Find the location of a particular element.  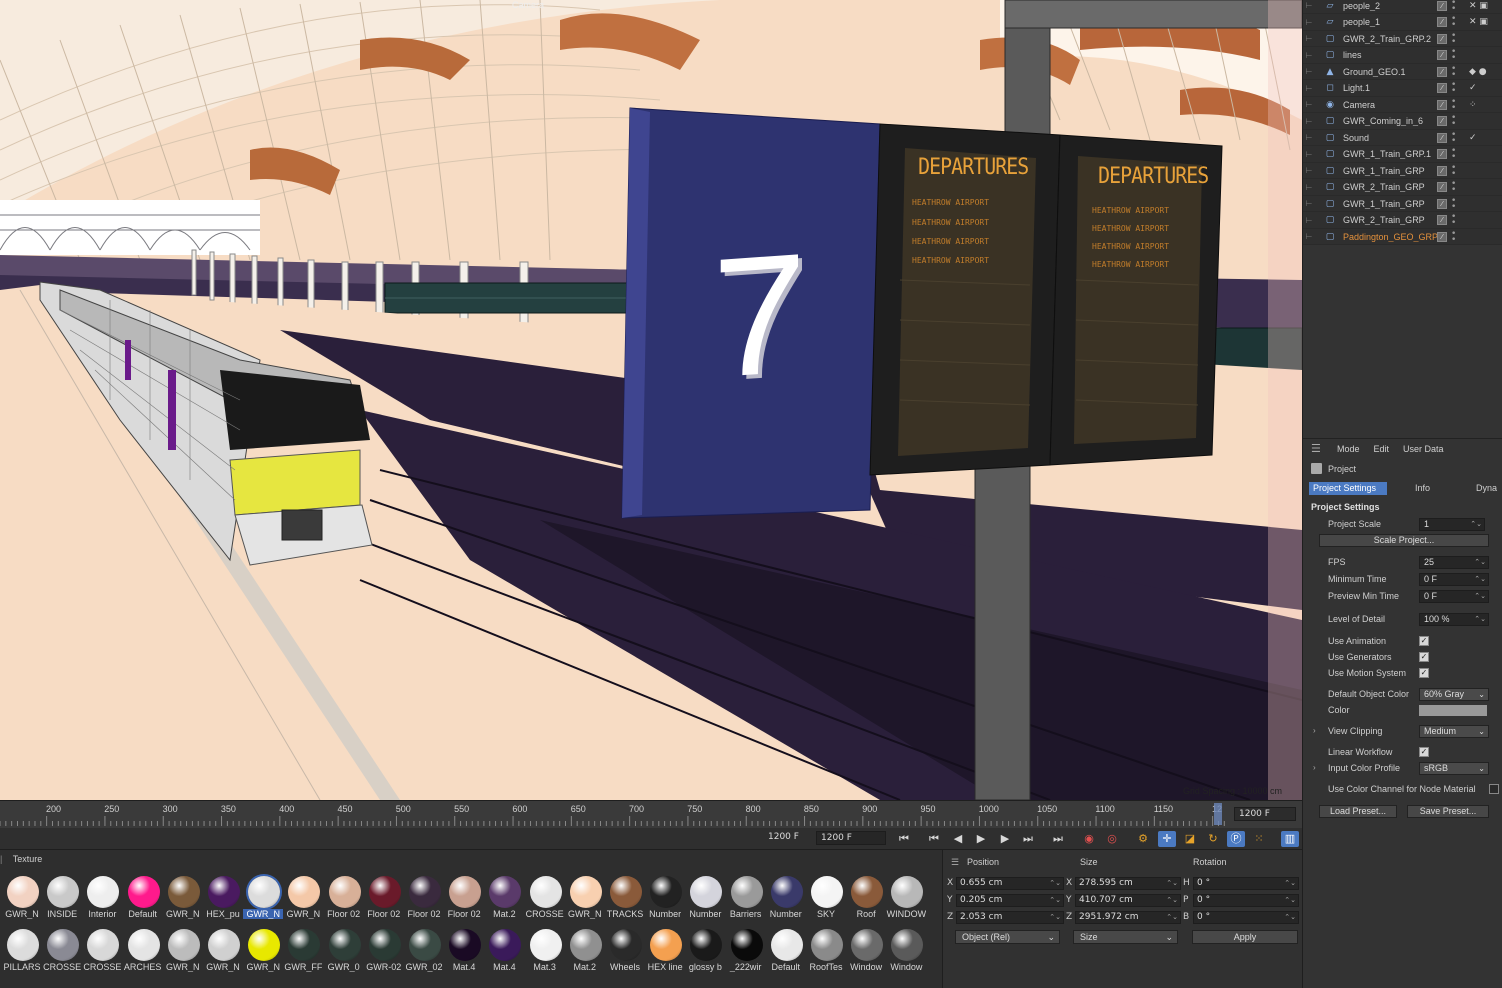

size-z-field: 2951.972 cm ⌃⌄ is located at coordinates (1128, 917).